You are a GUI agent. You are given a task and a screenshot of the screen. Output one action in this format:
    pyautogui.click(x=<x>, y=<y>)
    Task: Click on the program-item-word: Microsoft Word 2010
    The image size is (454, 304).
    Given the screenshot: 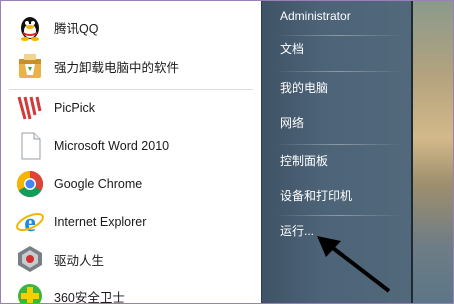 What is the action you would take?
    pyautogui.click(x=131, y=146)
    